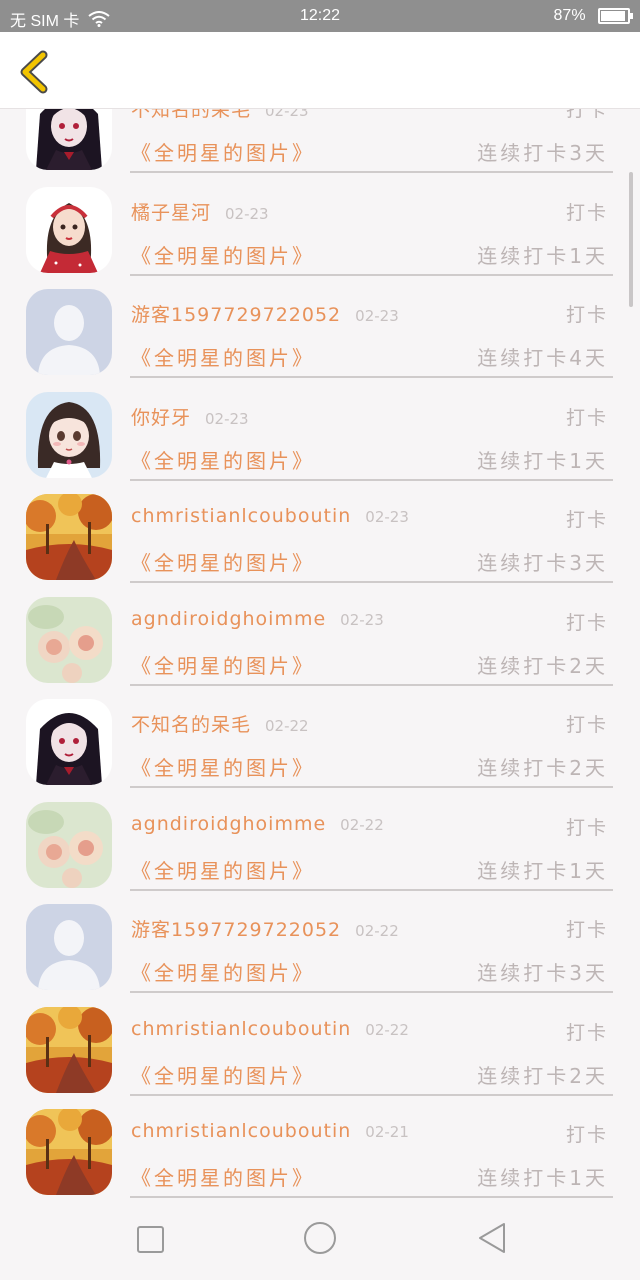  Describe the element at coordinates (320, 222) in the screenshot. I see `feed-item: 橘子星河 02-23 打卡 《全明星的图片》 连续打卡1天` at that location.